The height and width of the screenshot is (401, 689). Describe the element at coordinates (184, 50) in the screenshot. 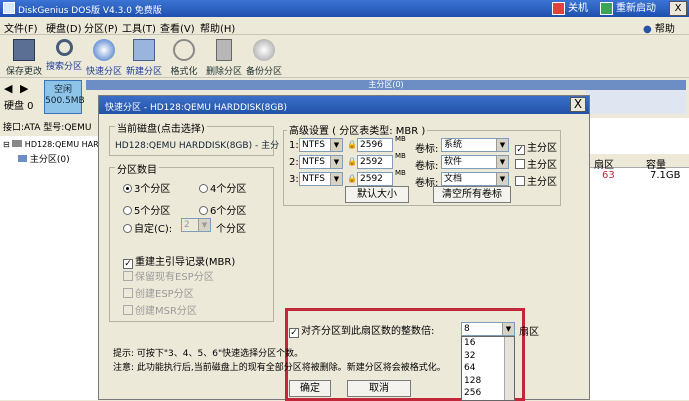

I see `format-icon` at that location.